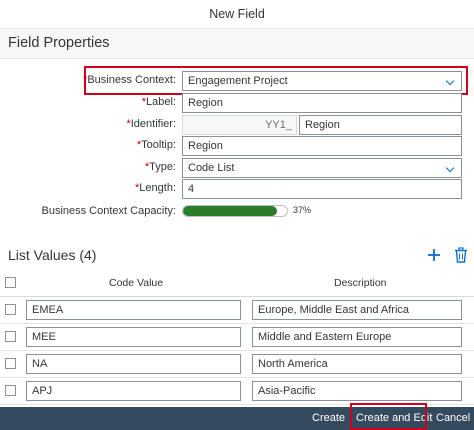 The width and height of the screenshot is (474, 430). Describe the element at coordinates (380, 125) in the screenshot. I see `identifier-input: Region` at that location.